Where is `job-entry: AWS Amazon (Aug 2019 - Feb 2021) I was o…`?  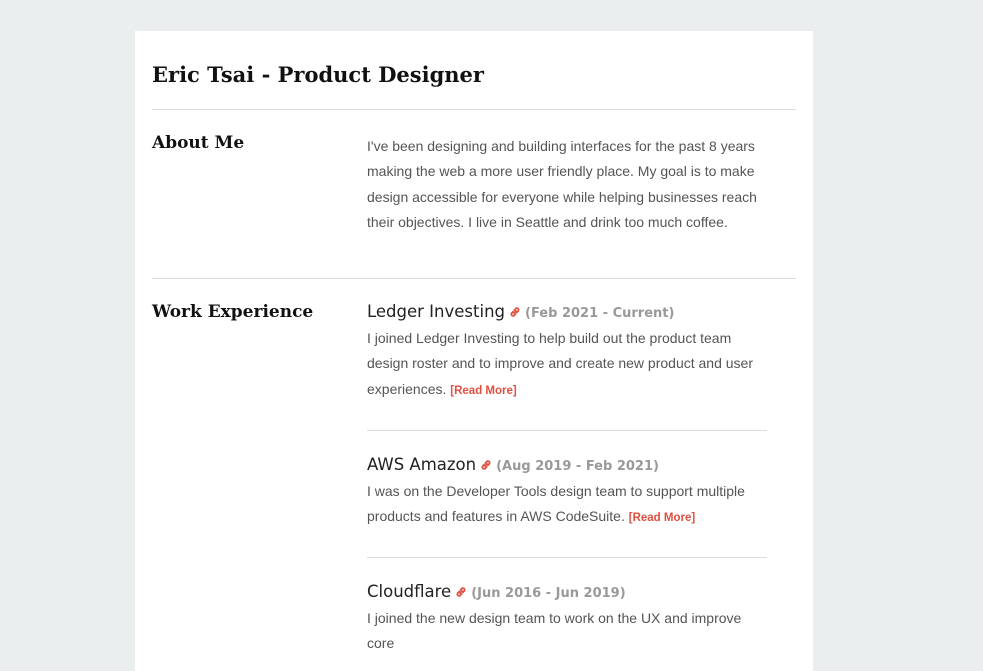
job-entry: AWS Amazon (Aug 2019 - Feb 2021) I was o… is located at coordinates (569, 493).